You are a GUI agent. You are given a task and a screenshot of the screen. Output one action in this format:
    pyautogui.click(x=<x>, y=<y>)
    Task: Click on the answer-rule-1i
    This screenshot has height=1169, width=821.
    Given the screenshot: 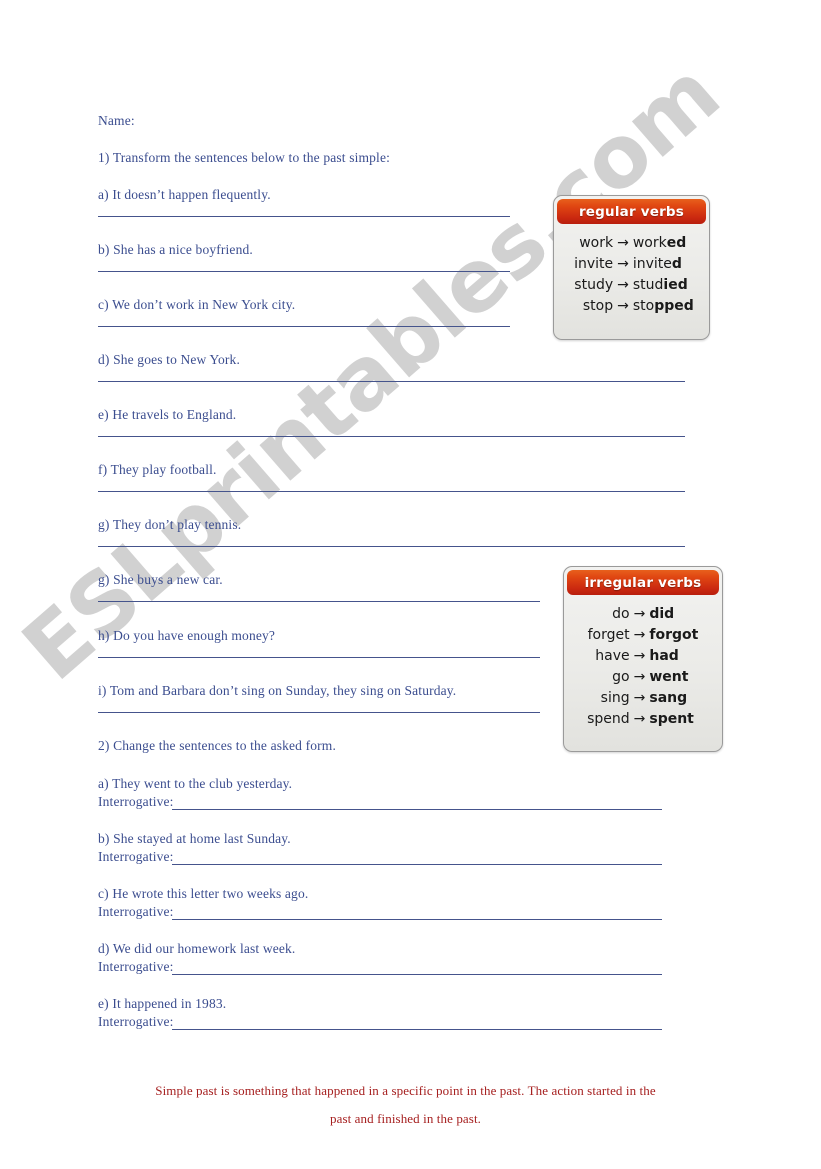 What is the action you would take?
    pyautogui.click(x=319, y=712)
    